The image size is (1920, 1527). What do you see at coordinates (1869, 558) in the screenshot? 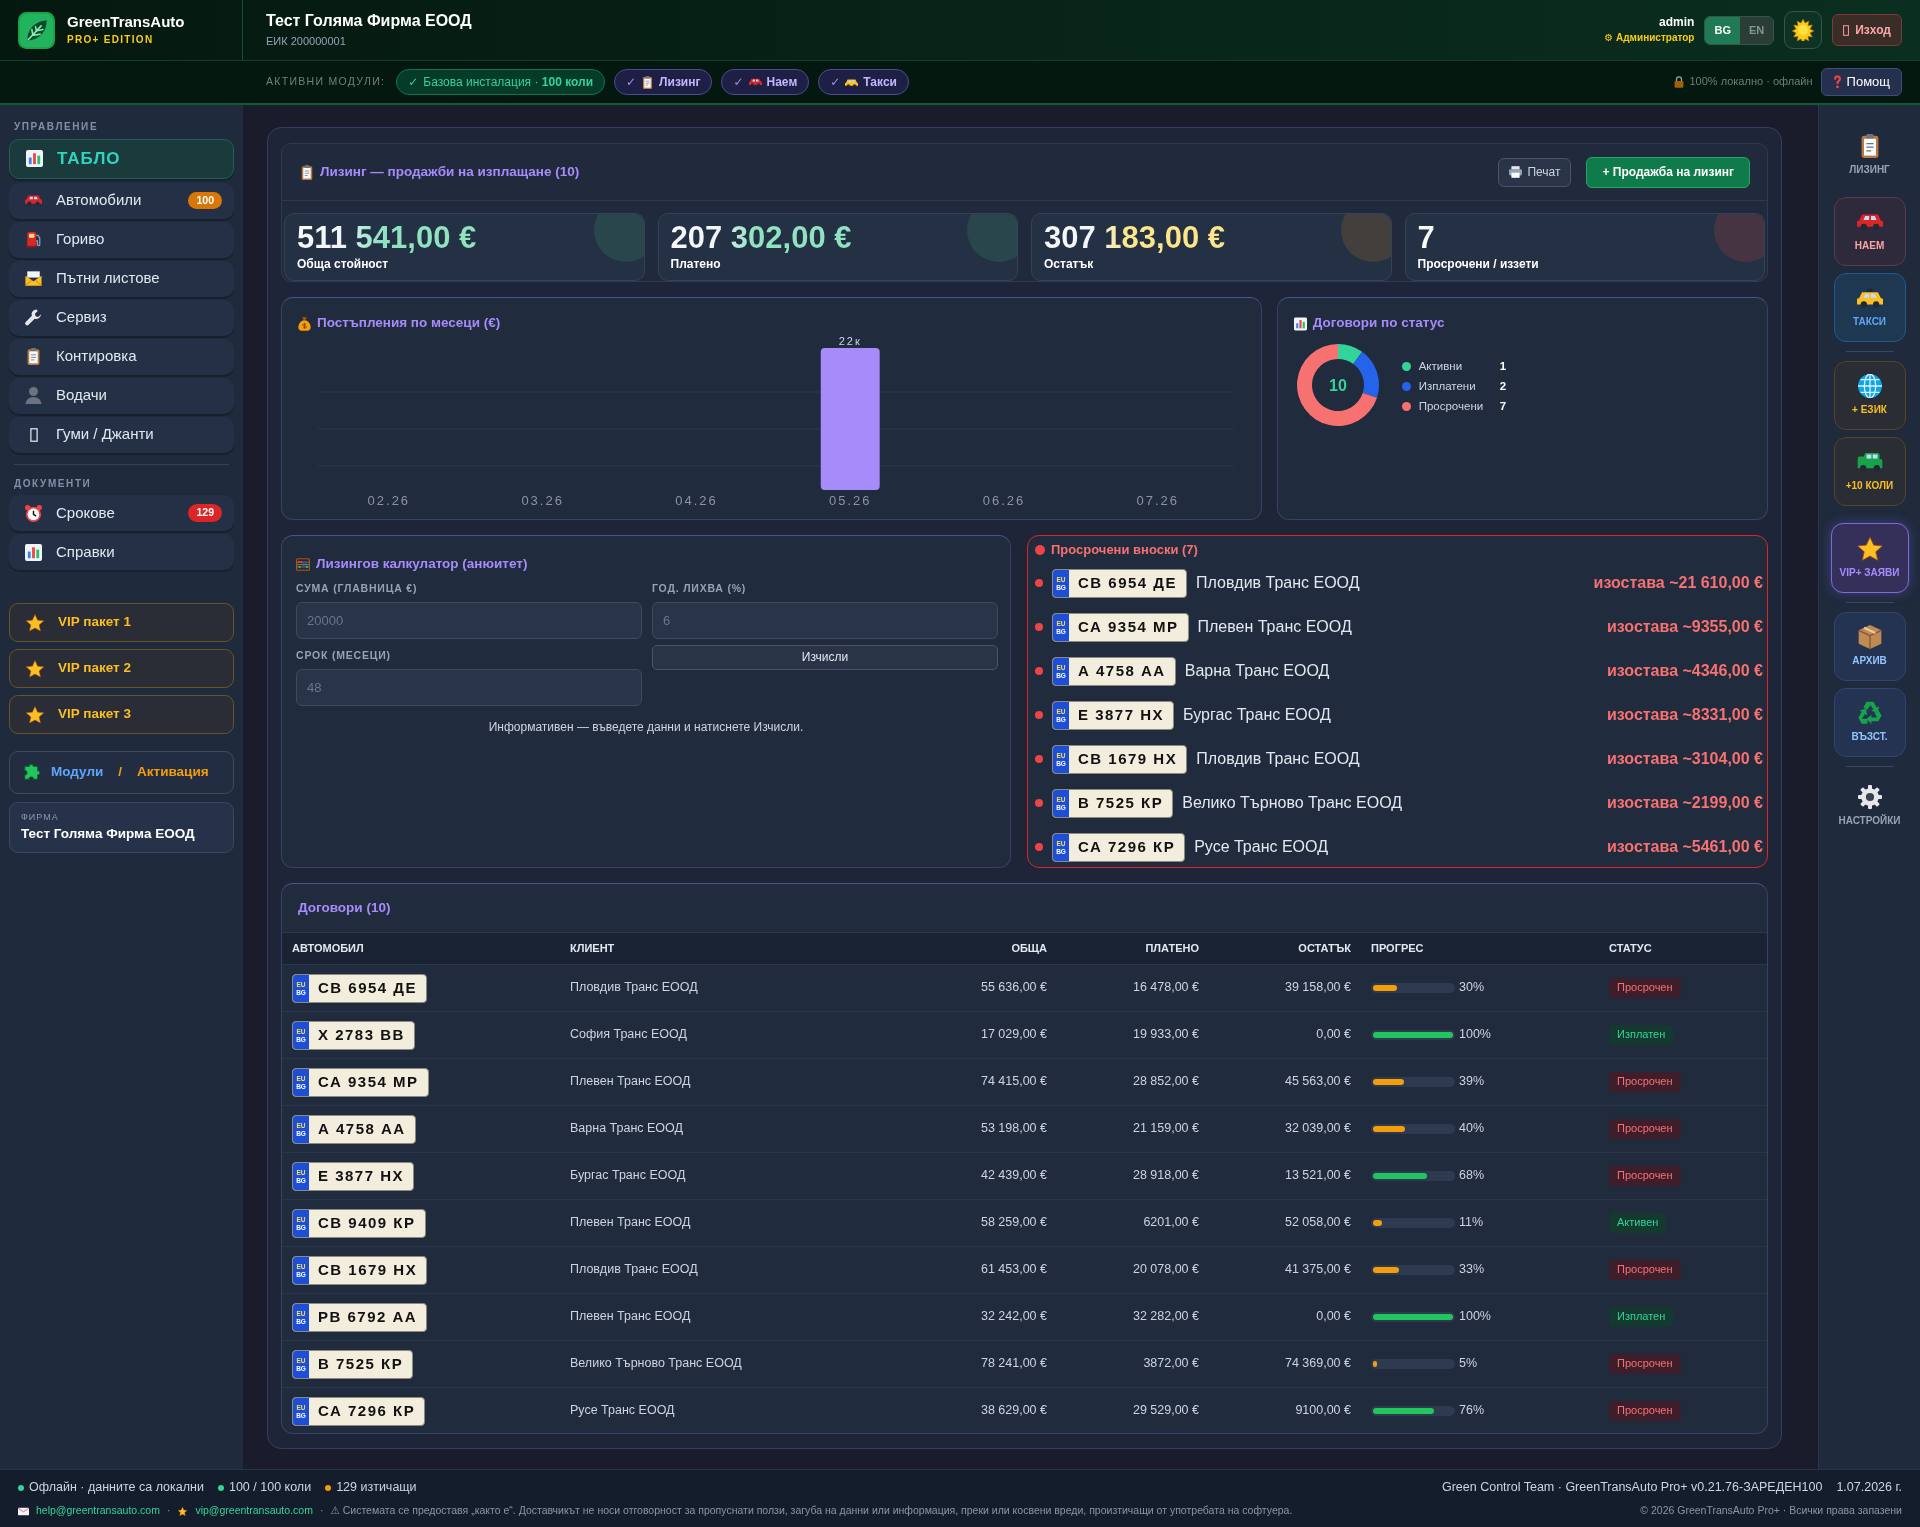
I see `rail-button: VIP+ ЗАЯВИ` at bounding box center [1869, 558].